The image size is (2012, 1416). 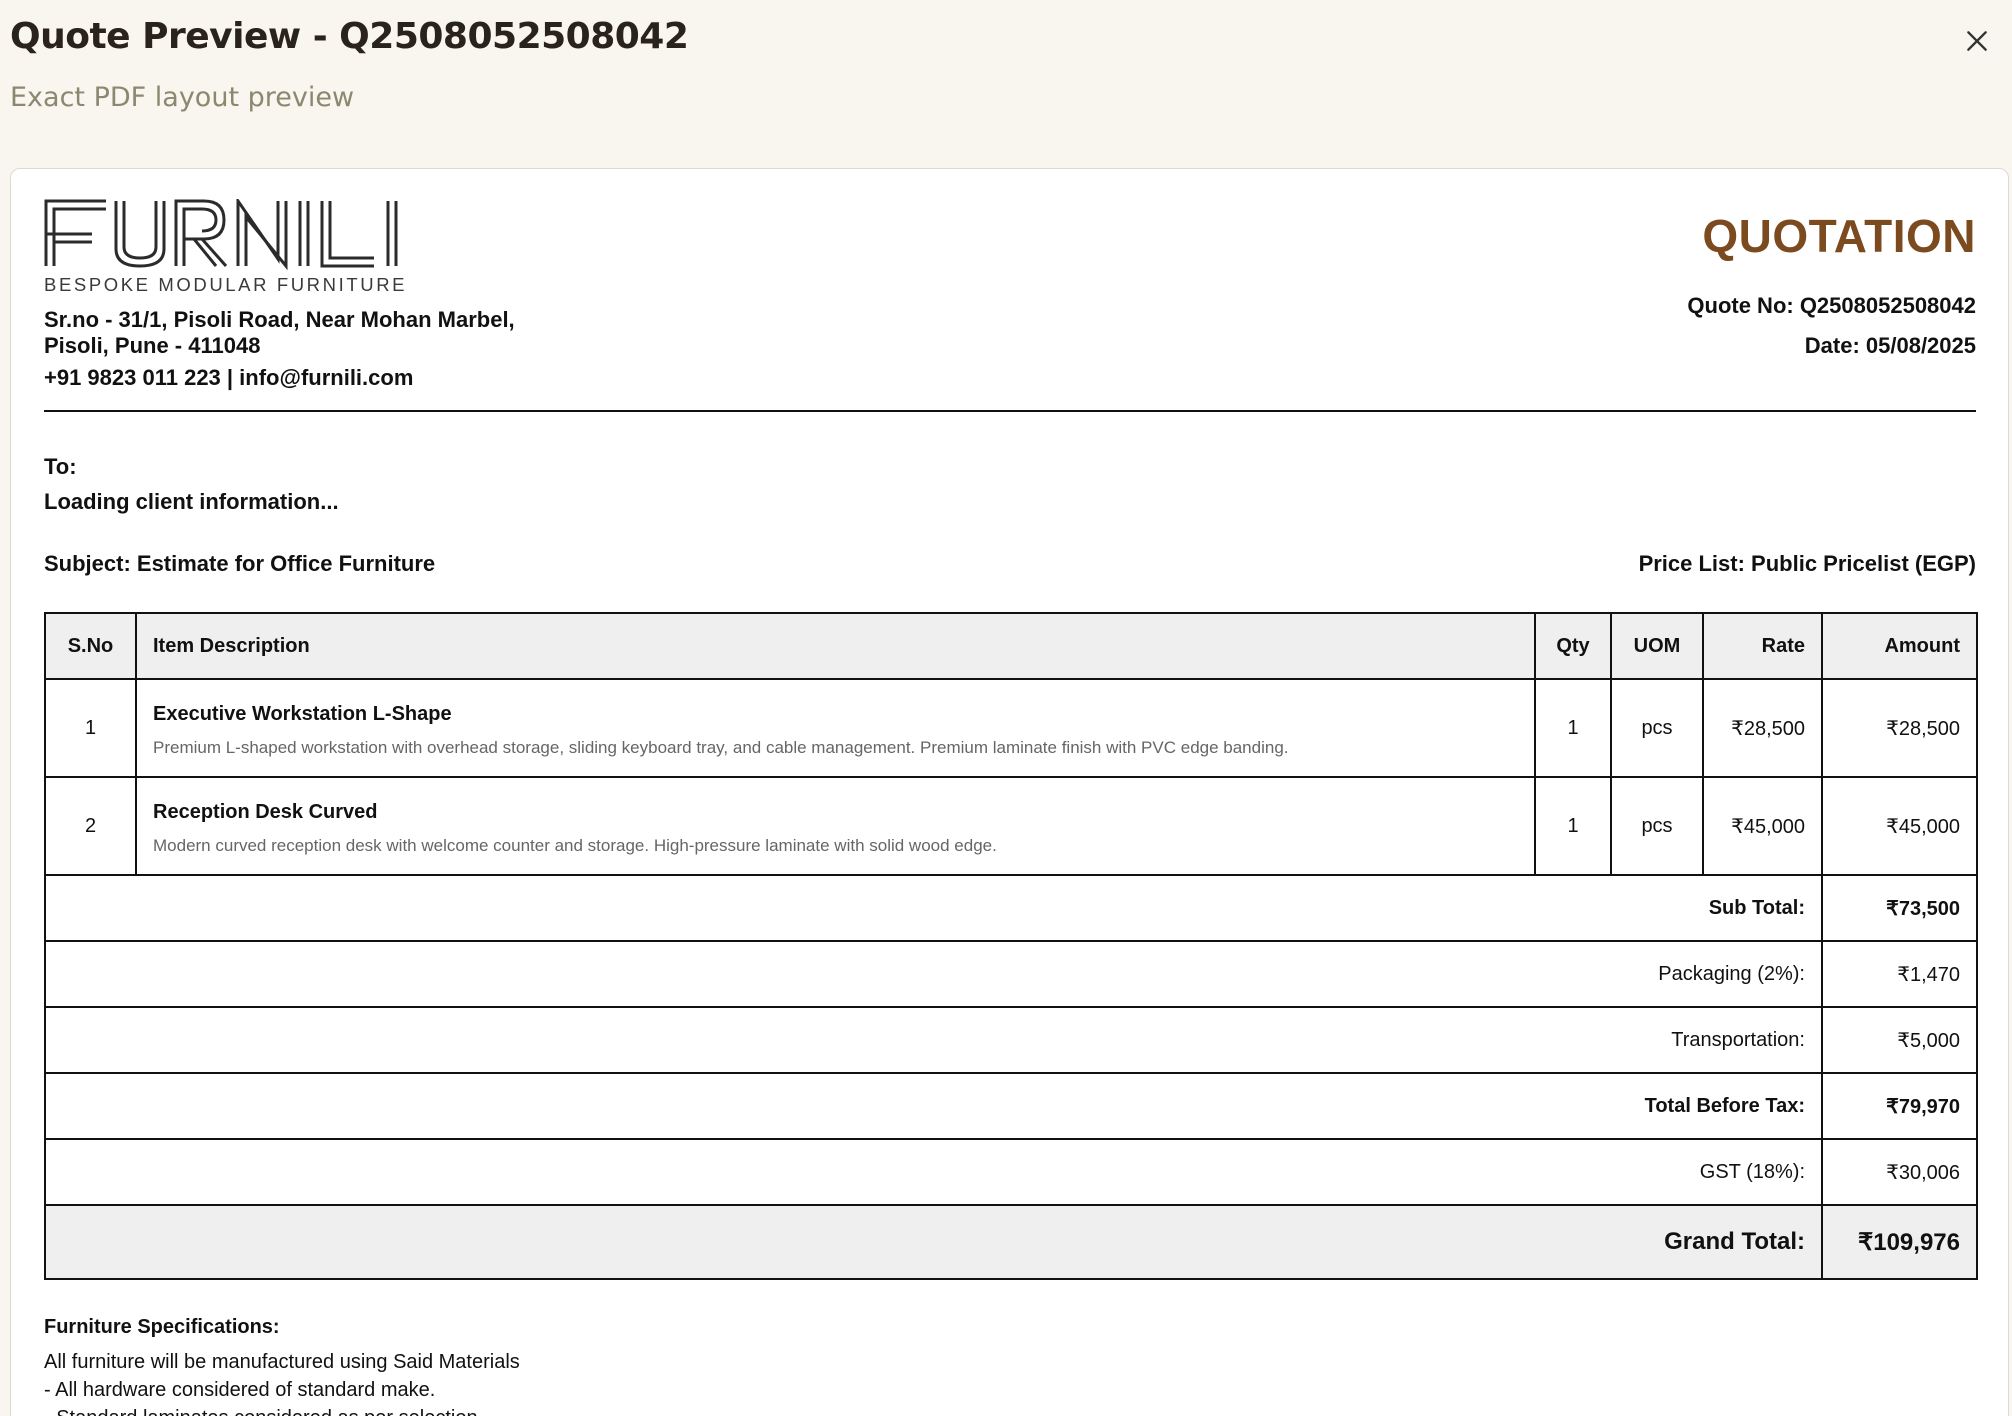 What do you see at coordinates (1762, 646) in the screenshot?
I see `header-rate: Rate` at bounding box center [1762, 646].